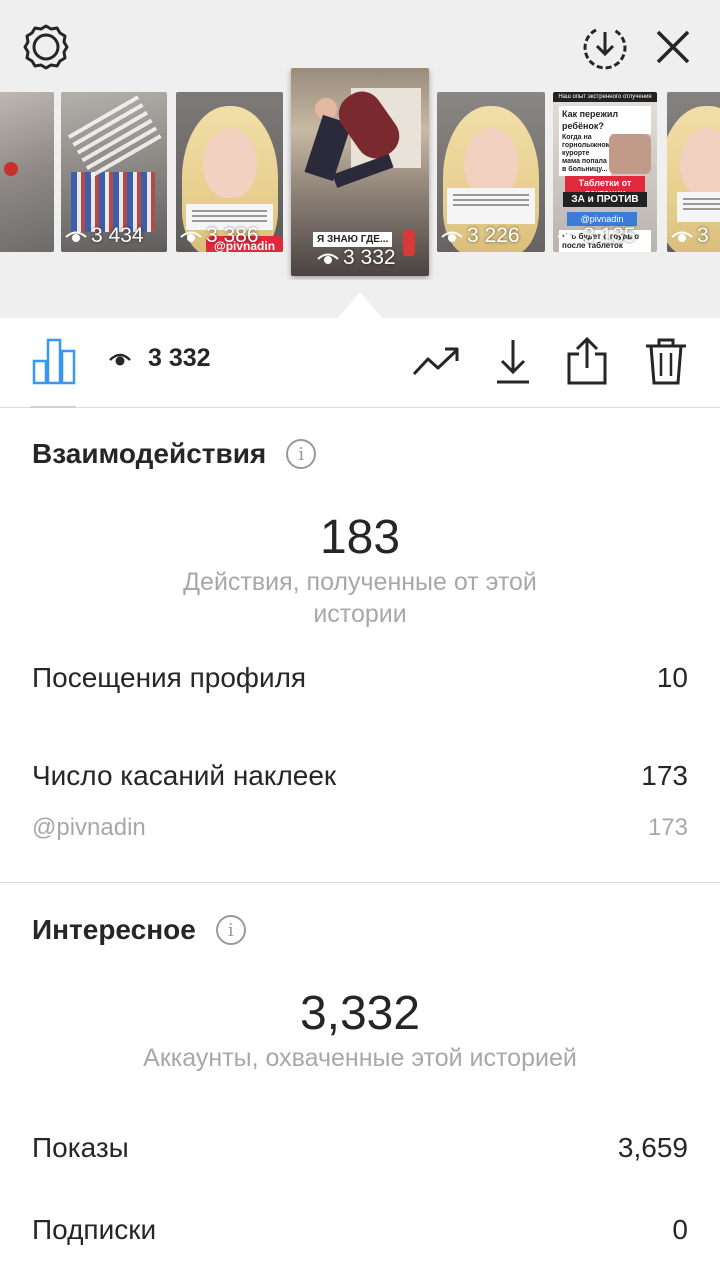 The height and width of the screenshot is (1280, 720). I want to click on promote-button, so click(436, 361).